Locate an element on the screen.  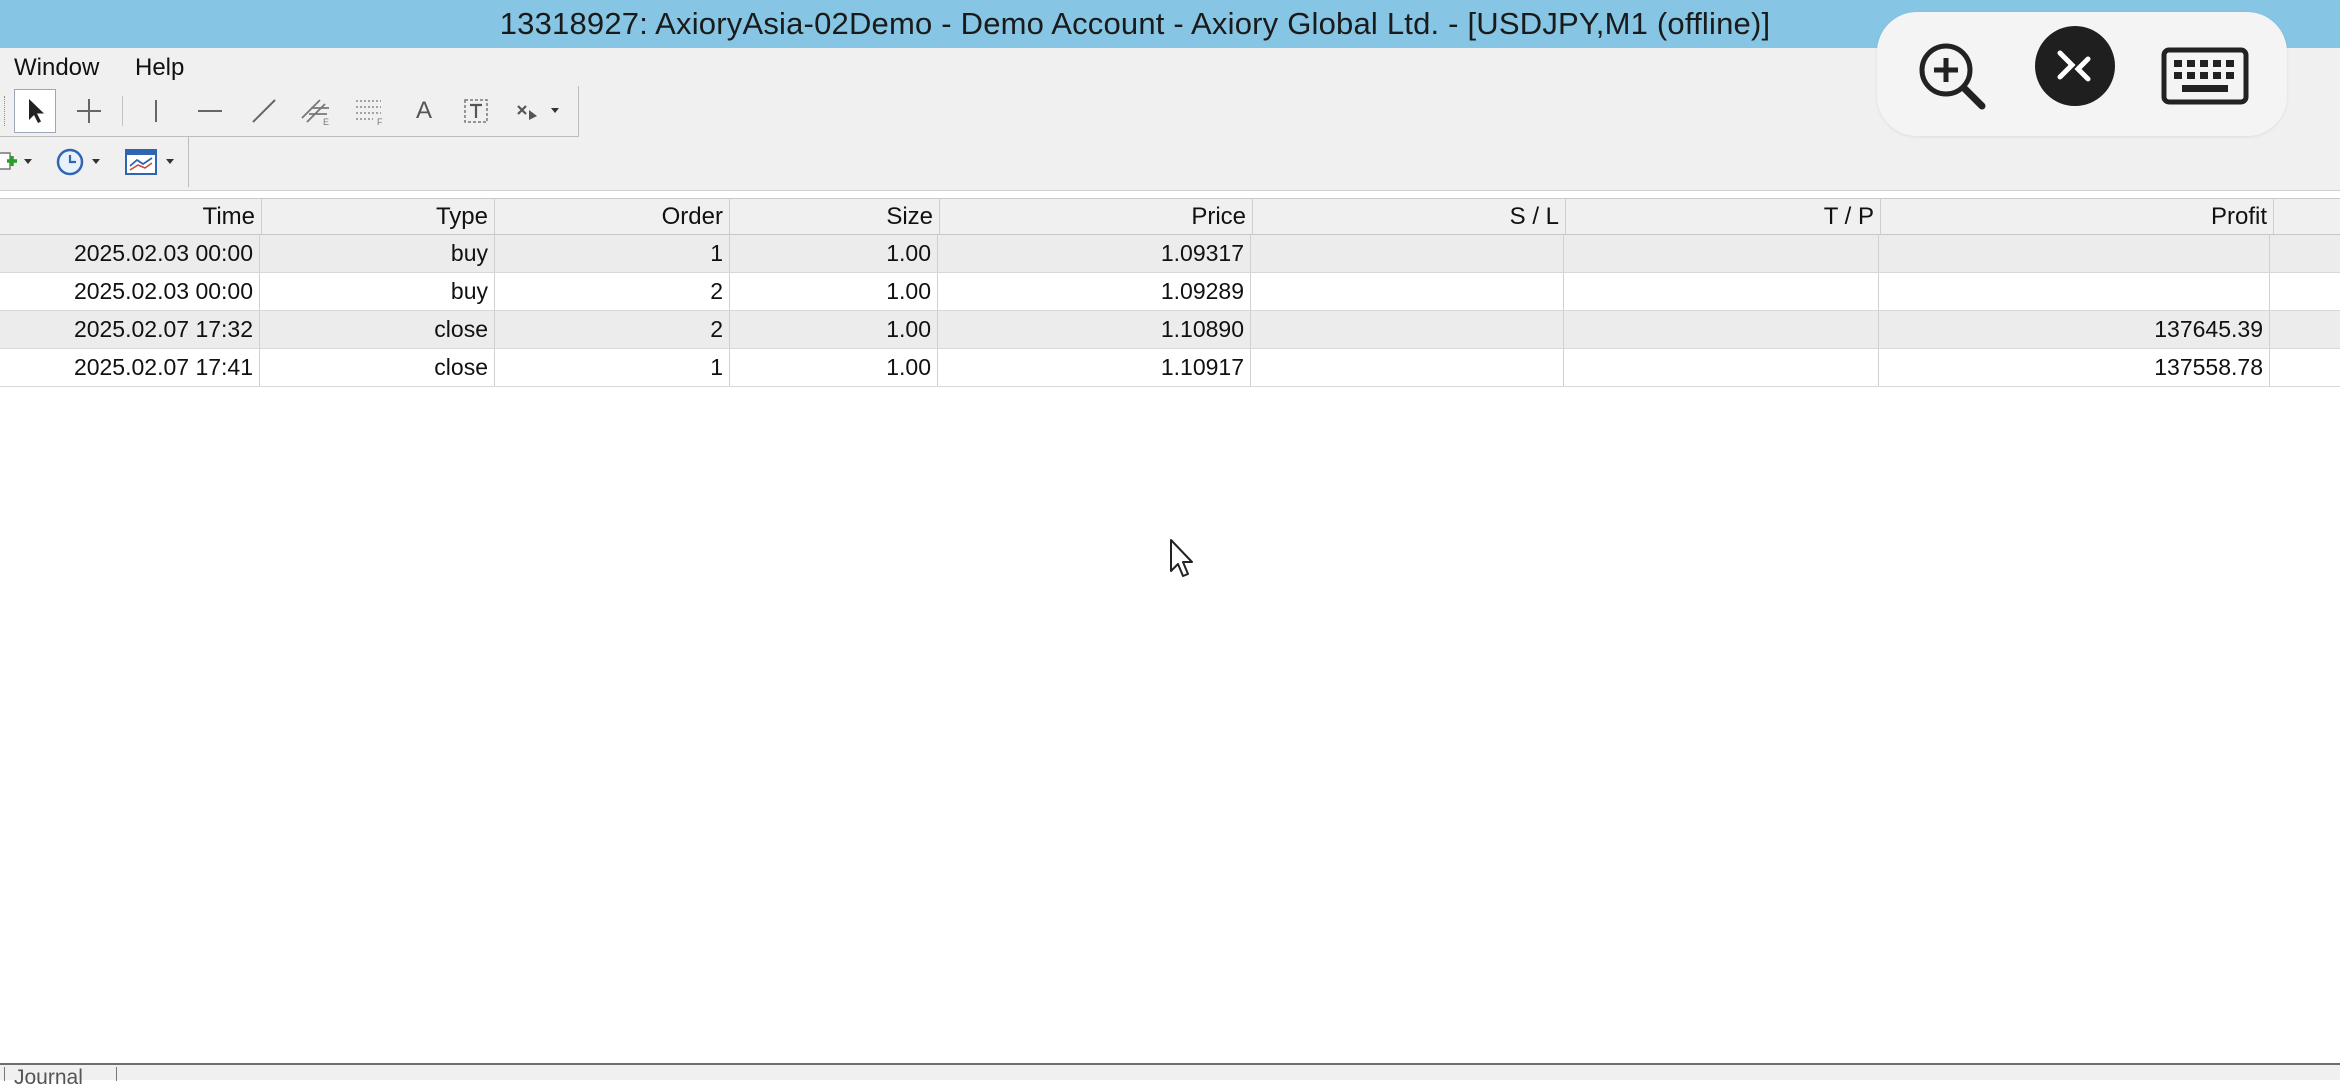
keyboard-icon is located at coordinates (2205, 76).